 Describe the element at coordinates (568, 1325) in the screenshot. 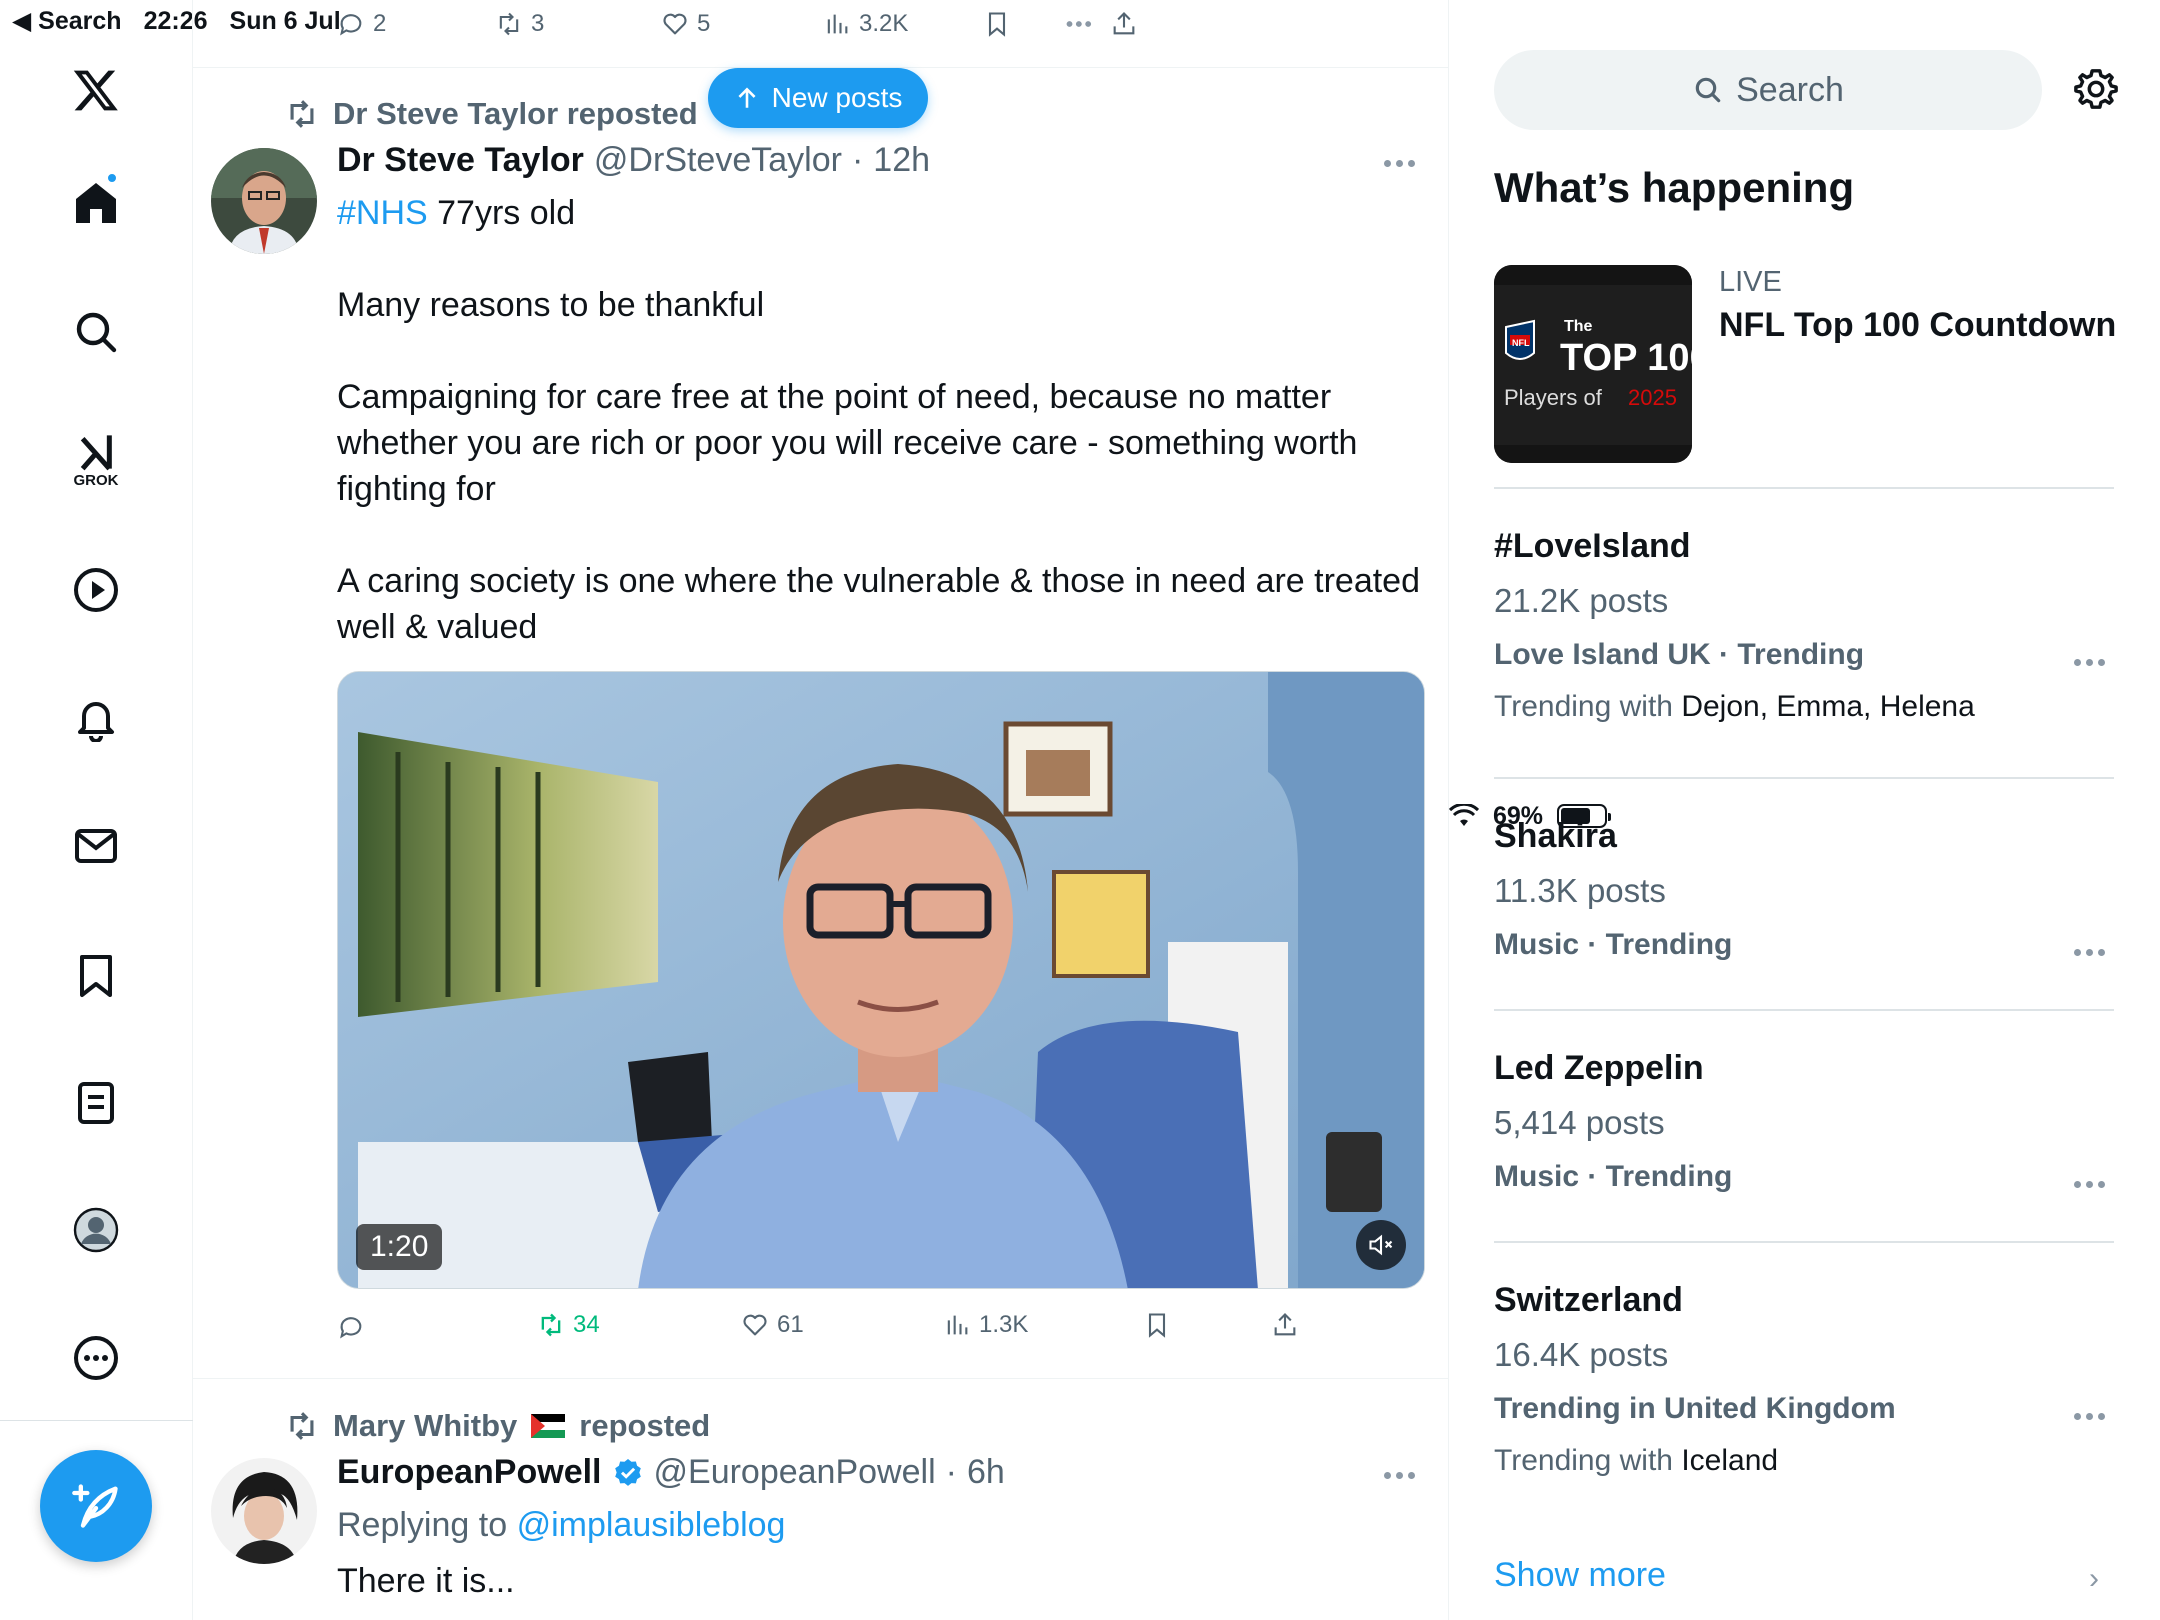

I see `repost-action: 34` at that location.